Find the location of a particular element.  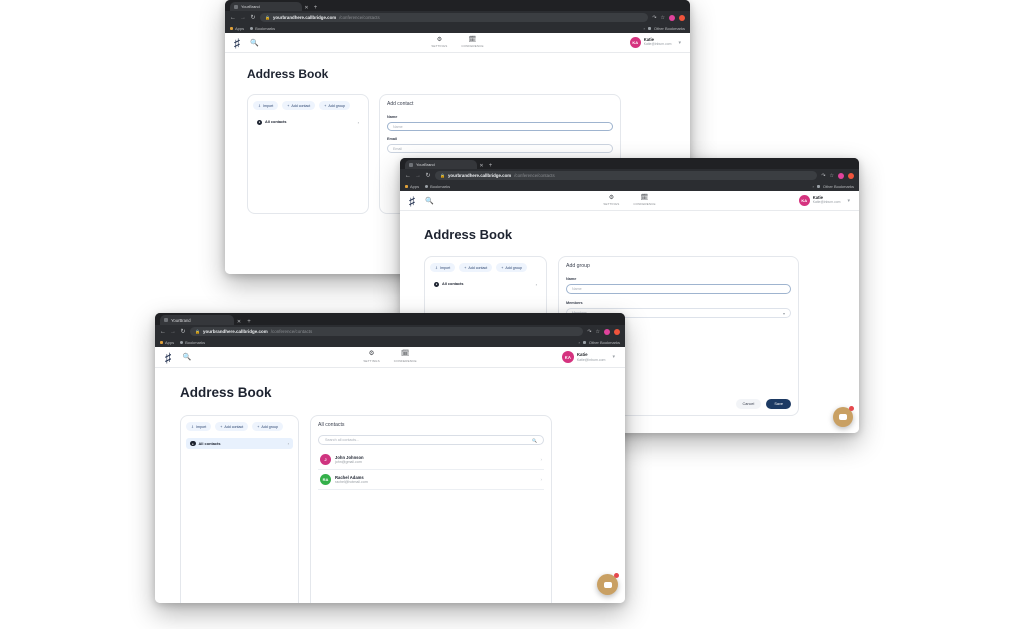

group-name-input: Name is located at coordinates (678, 289).